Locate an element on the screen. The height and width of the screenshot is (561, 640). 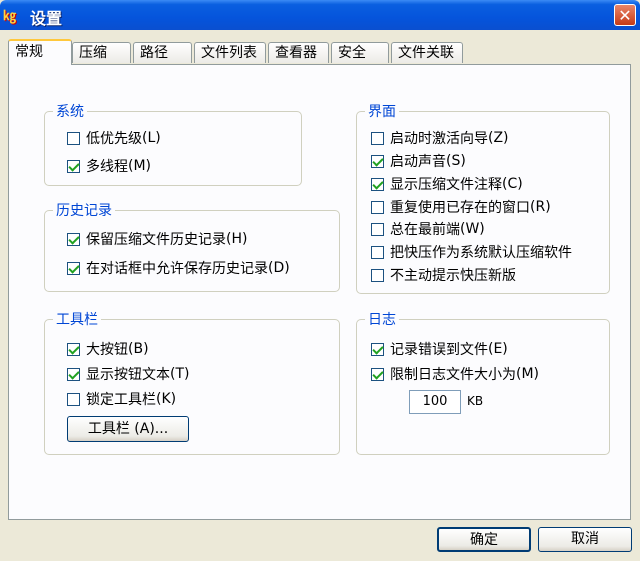
multithread-checkbox: 多线程 (M) is located at coordinates (109, 166).